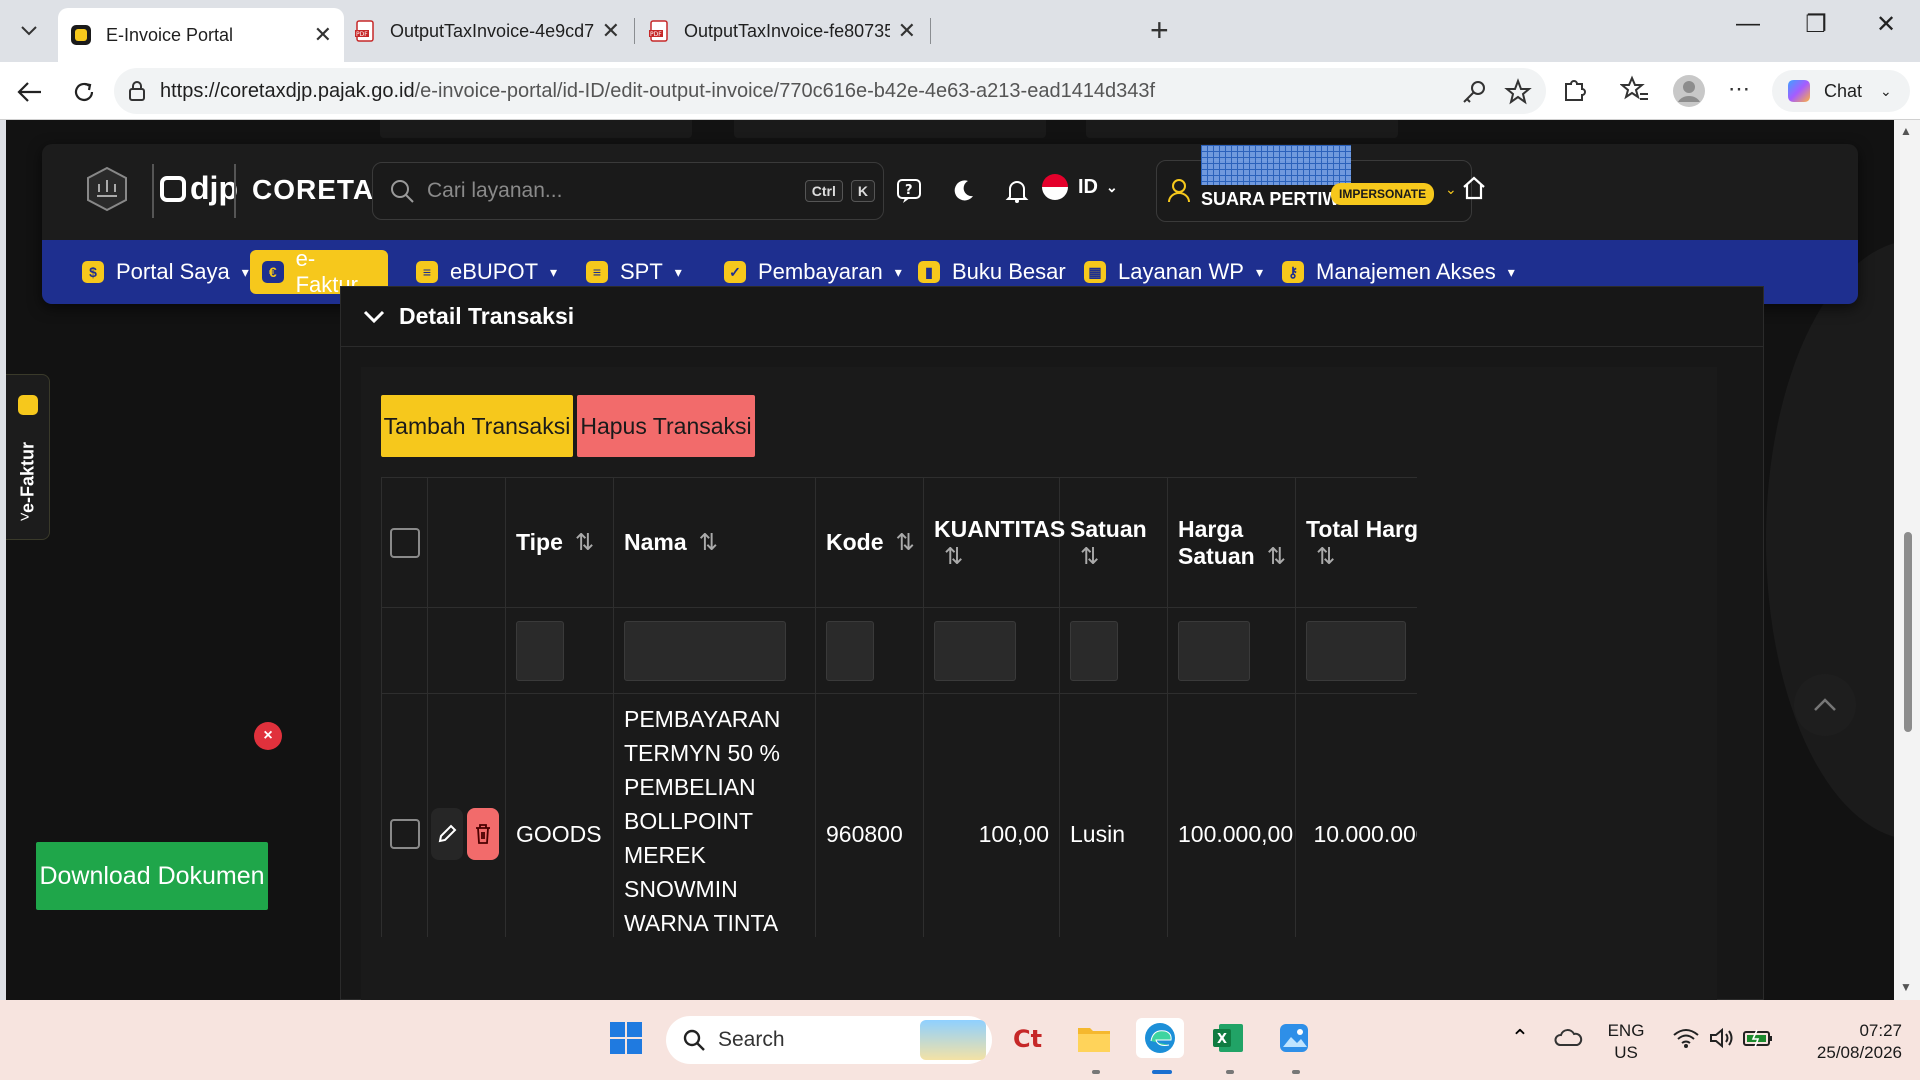 The height and width of the screenshot is (1080, 1920). What do you see at coordinates (1886, 91) in the screenshot?
I see `chevron-down-icon: ⌄` at bounding box center [1886, 91].